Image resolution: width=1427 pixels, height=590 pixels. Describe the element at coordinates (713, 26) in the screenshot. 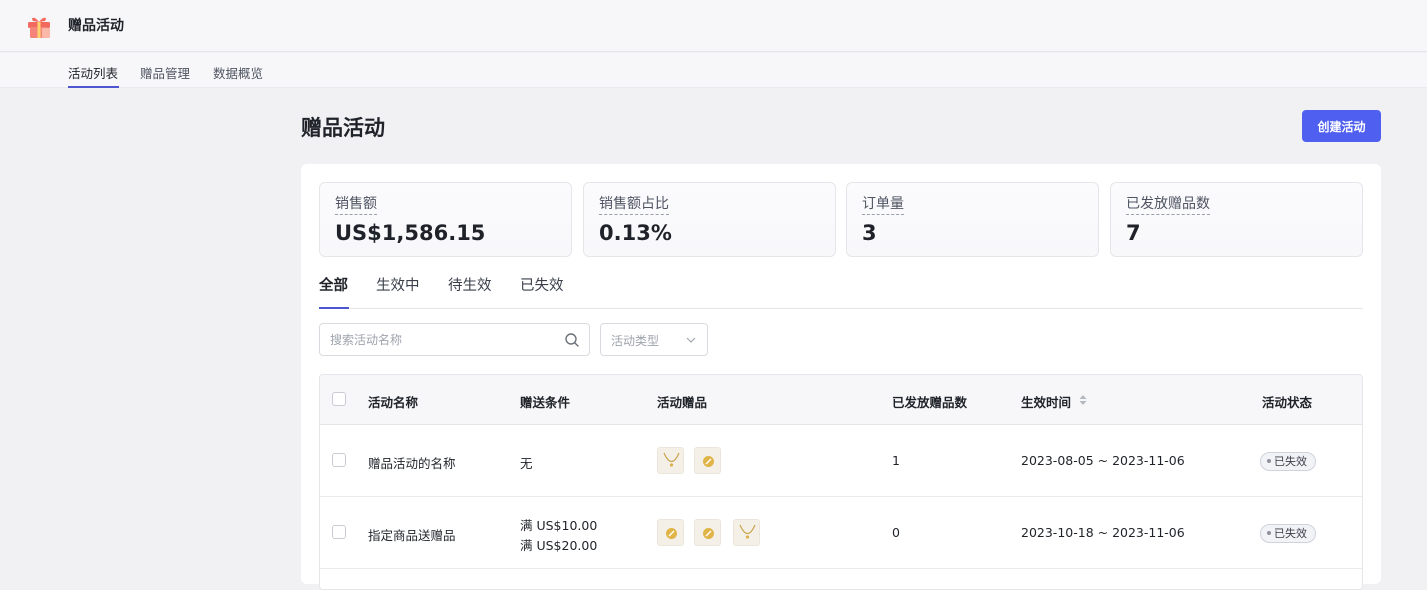

I see `top-bar: 赠品活动` at that location.